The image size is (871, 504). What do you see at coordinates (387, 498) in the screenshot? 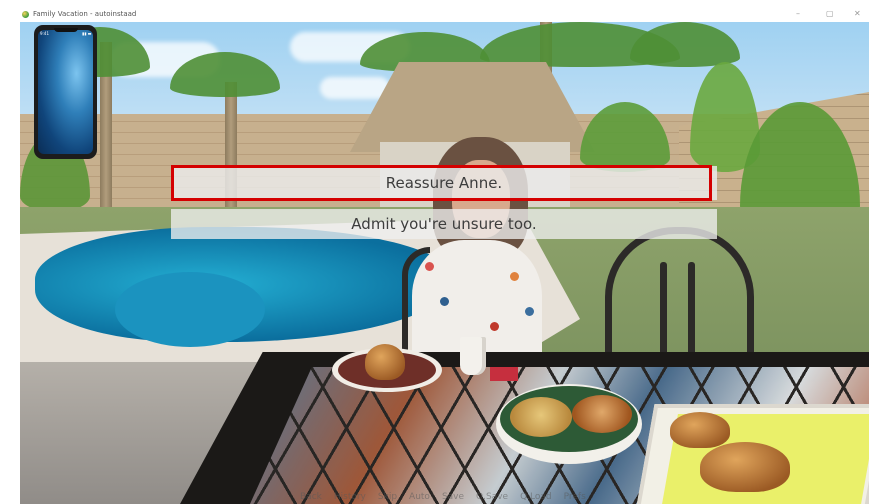
I see `quick-menu-skip: Skip` at bounding box center [387, 498].